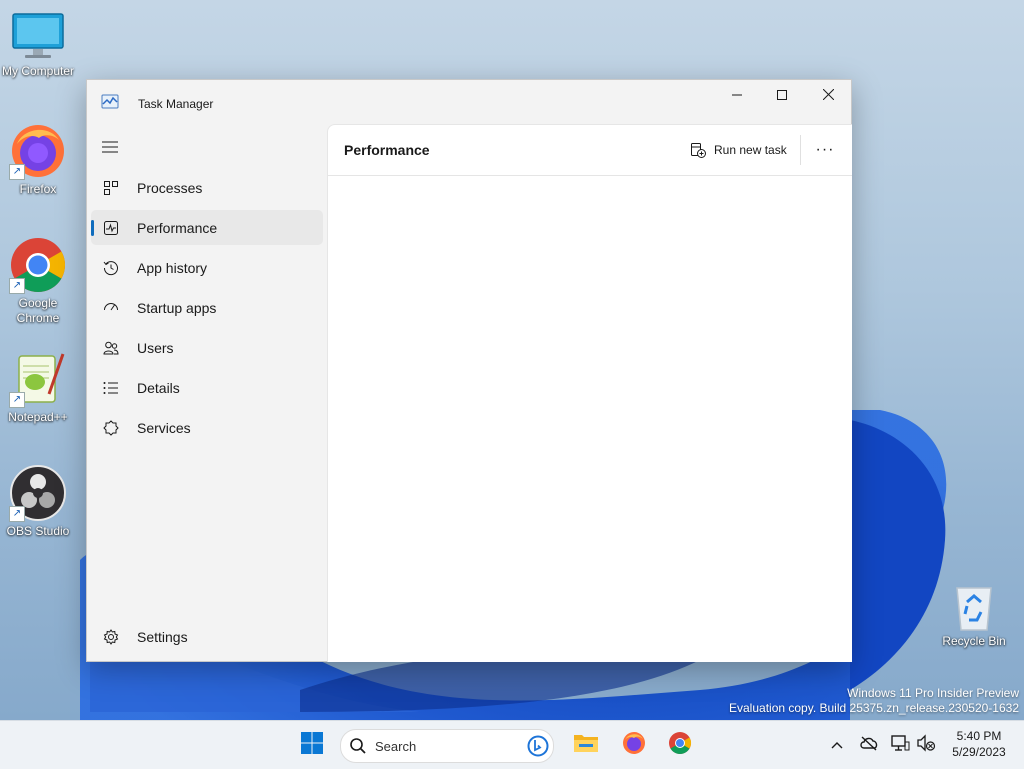 The image size is (1024, 769). Describe the element at coordinates (38, 493) in the screenshot. I see `obs-icon: ↗` at that location.